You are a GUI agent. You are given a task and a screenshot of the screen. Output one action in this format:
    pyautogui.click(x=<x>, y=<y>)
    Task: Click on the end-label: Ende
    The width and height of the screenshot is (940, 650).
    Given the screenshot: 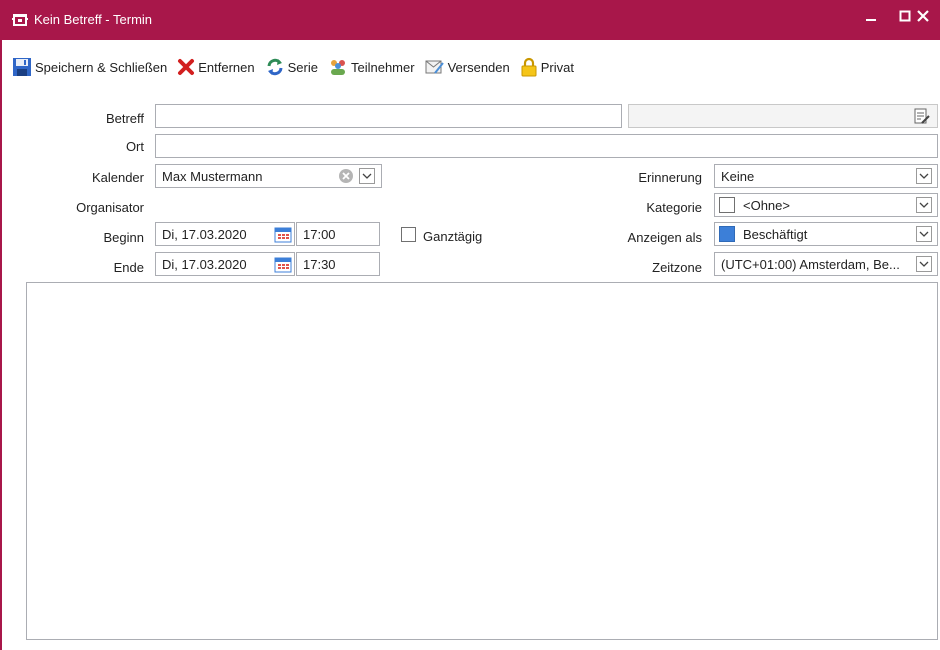 What is the action you would take?
    pyautogui.click(x=128, y=267)
    